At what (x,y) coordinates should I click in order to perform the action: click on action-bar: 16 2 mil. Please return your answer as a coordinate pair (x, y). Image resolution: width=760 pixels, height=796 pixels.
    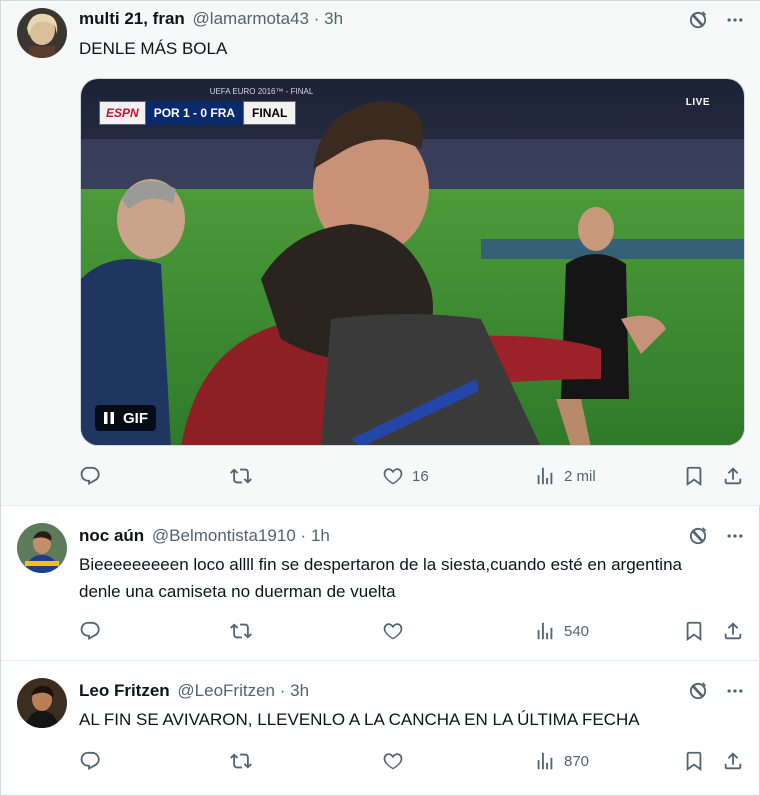
    Looking at the image, I should click on (414, 476).